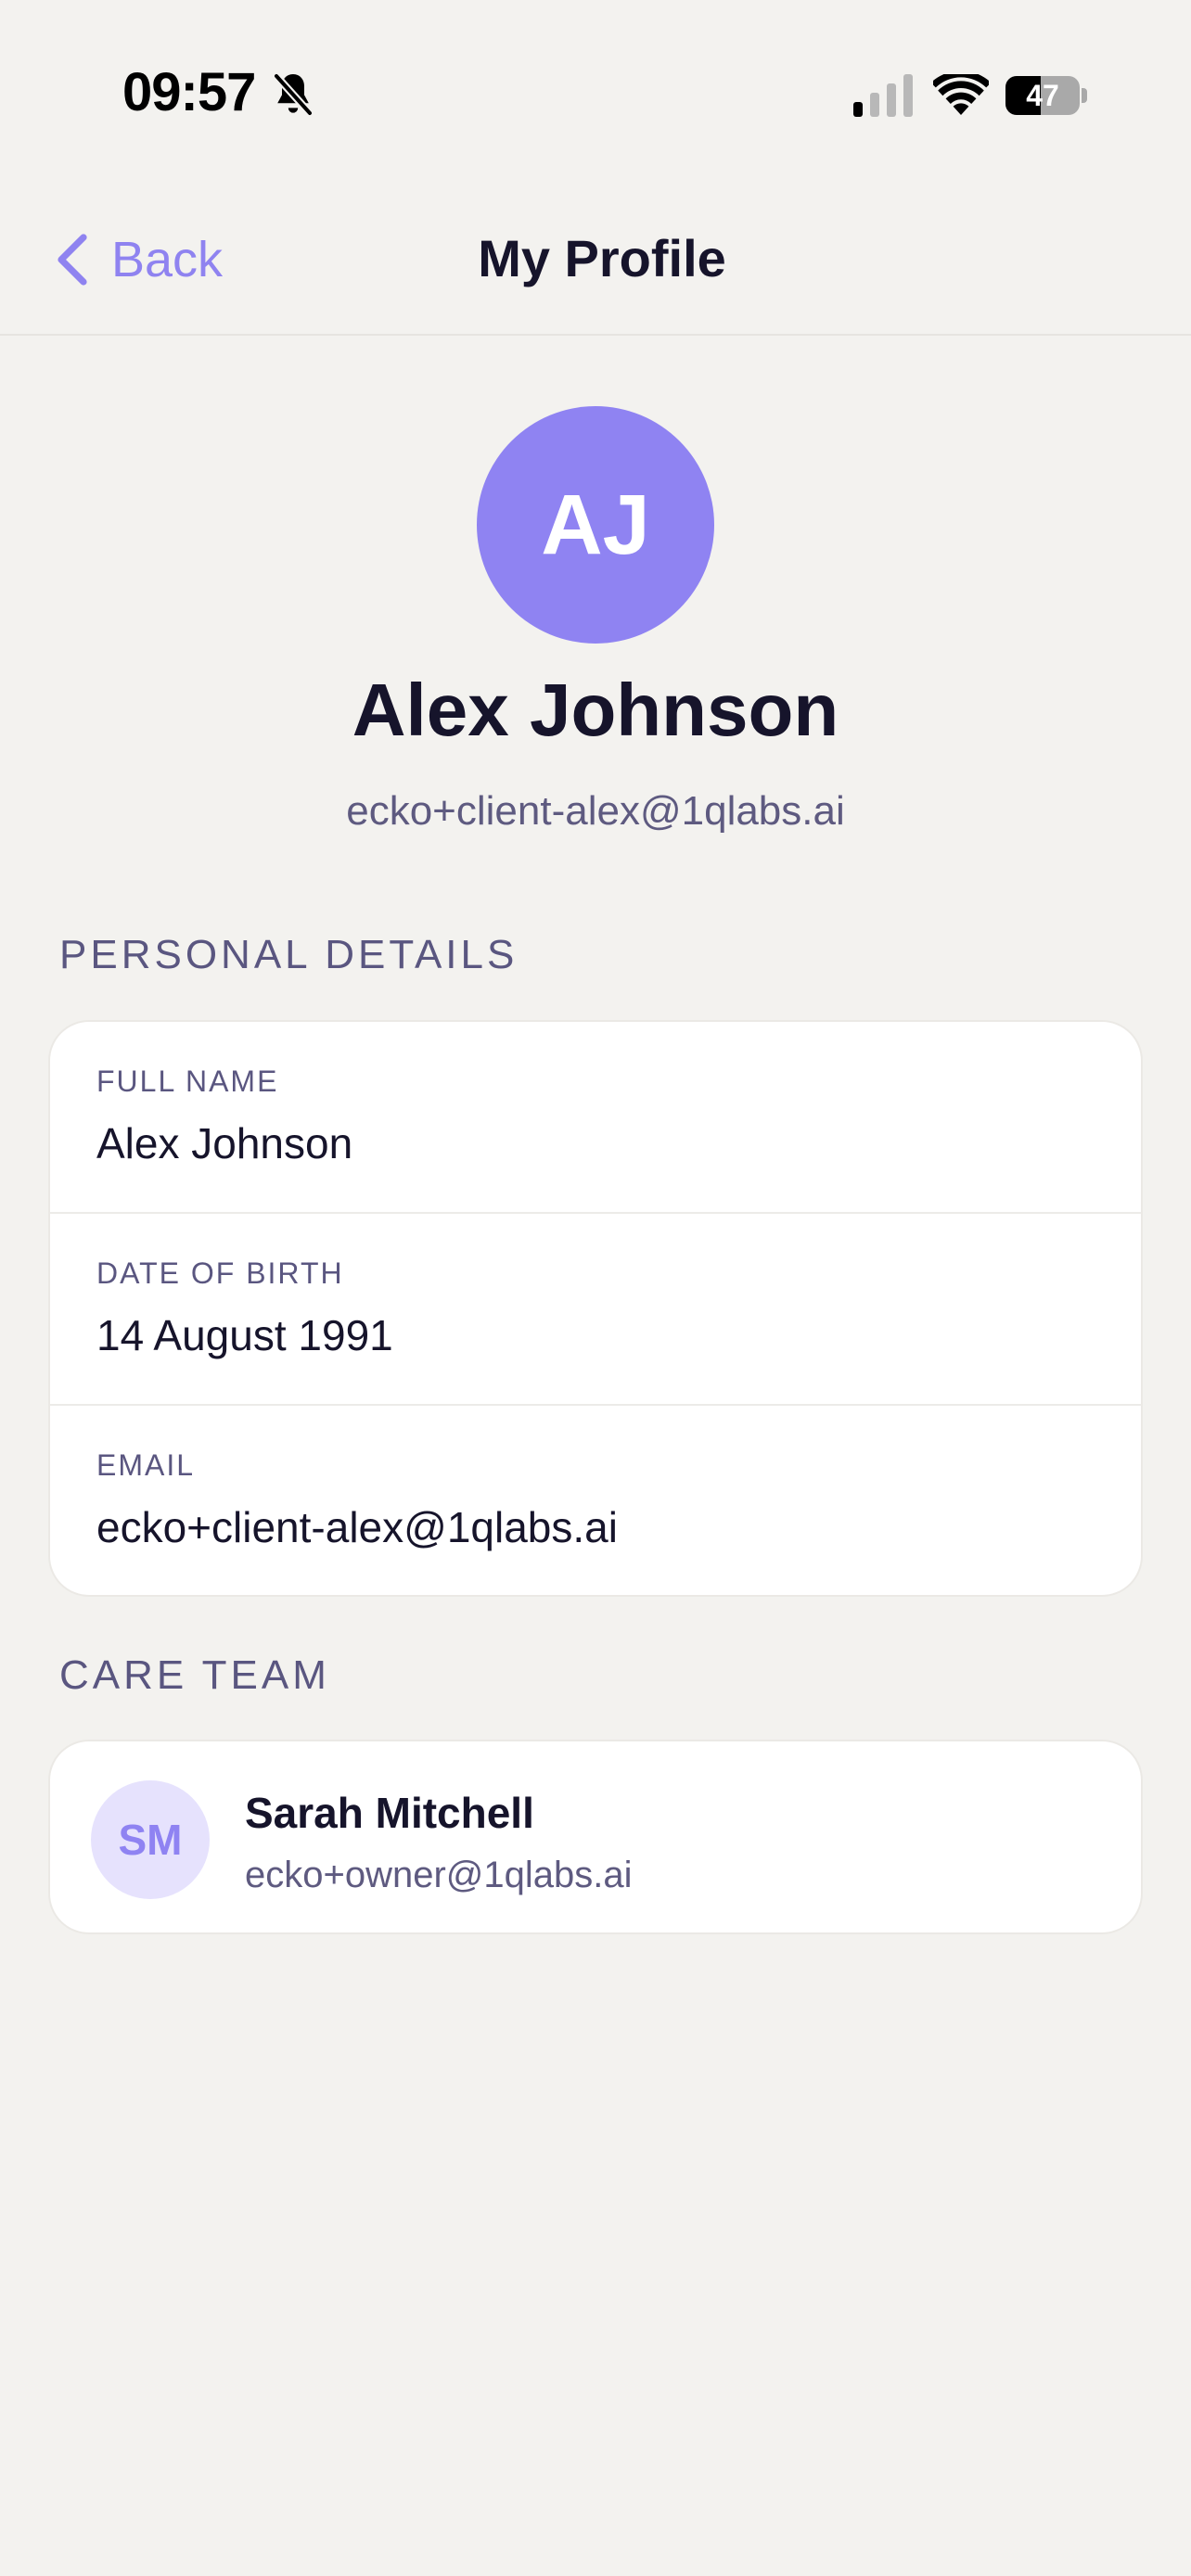 Image resolution: width=1191 pixels, height=2576 pixels. What do you see at coordinates (289, 955) in the screenshot?
I see `personal-details-heading: PERSONAL DETAILS` at bounding box center [289, 955].